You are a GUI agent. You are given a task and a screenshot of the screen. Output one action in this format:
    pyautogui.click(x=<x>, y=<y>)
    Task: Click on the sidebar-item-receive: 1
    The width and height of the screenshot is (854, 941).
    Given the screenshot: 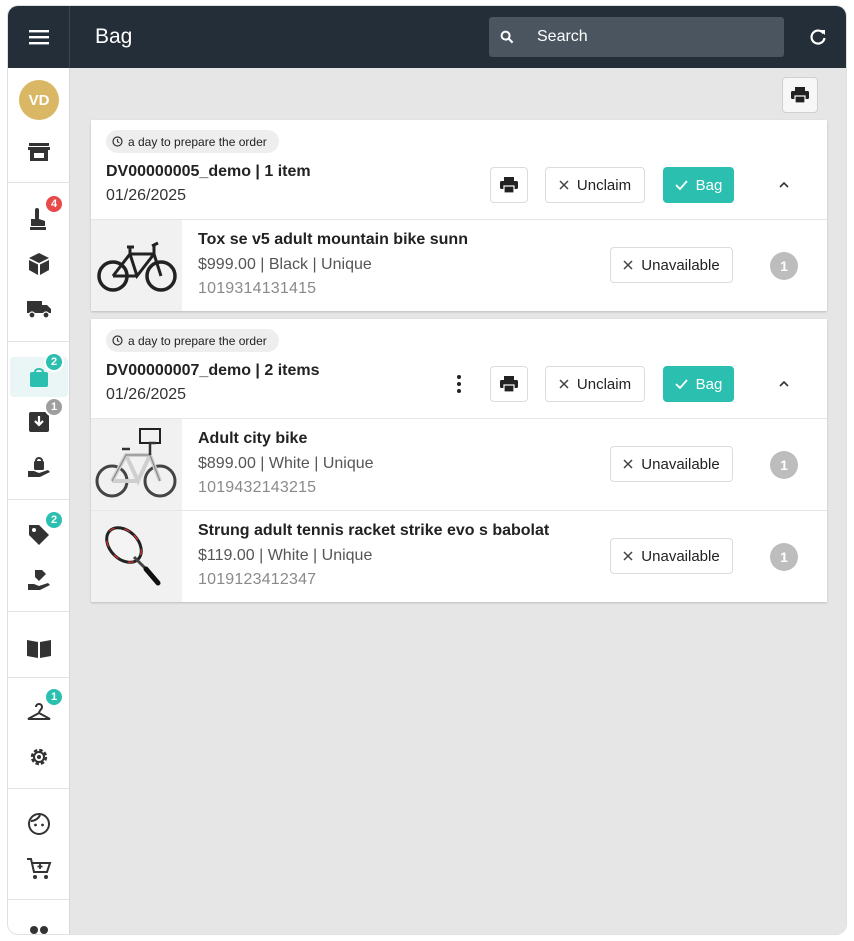 What is the action you would take?
    pyautogui.click(x=39, y=419)
    